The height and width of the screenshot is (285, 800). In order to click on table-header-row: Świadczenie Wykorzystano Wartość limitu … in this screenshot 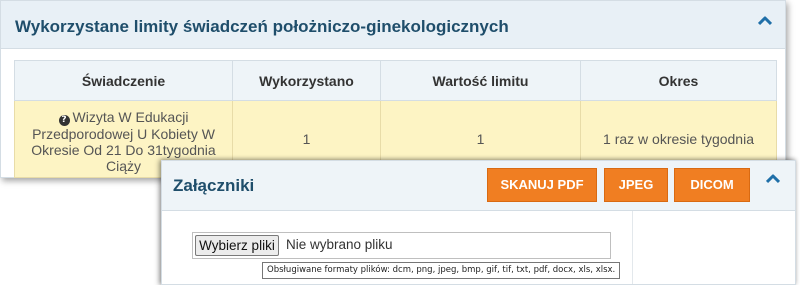, I will do `click(395, 80)`.